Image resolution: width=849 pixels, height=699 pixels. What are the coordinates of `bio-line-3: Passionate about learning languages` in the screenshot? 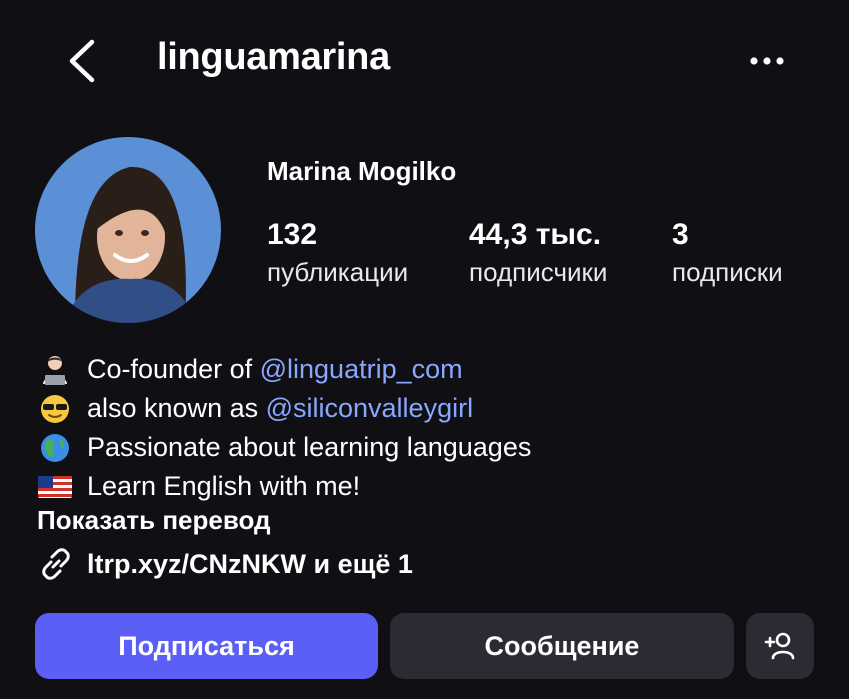 It's located at (284, 447).